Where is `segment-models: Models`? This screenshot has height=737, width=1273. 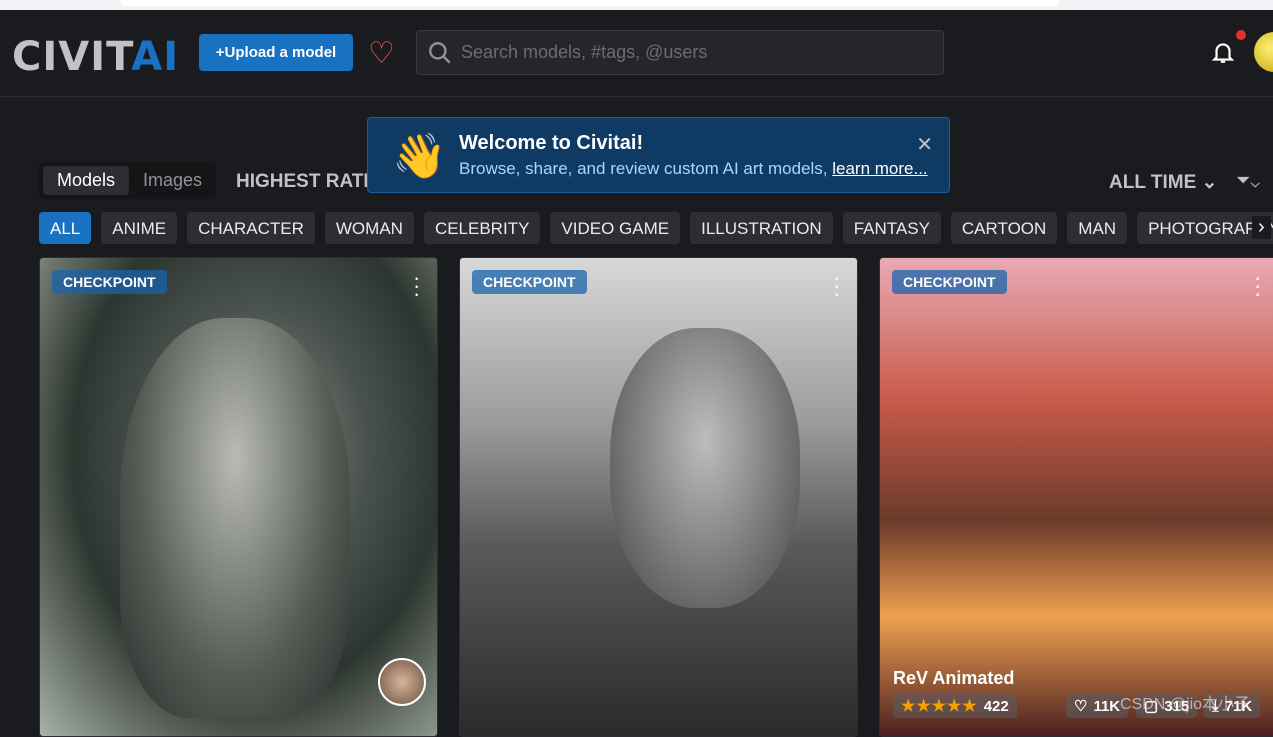
segment-models: Models is located at coordinates (86, 180).